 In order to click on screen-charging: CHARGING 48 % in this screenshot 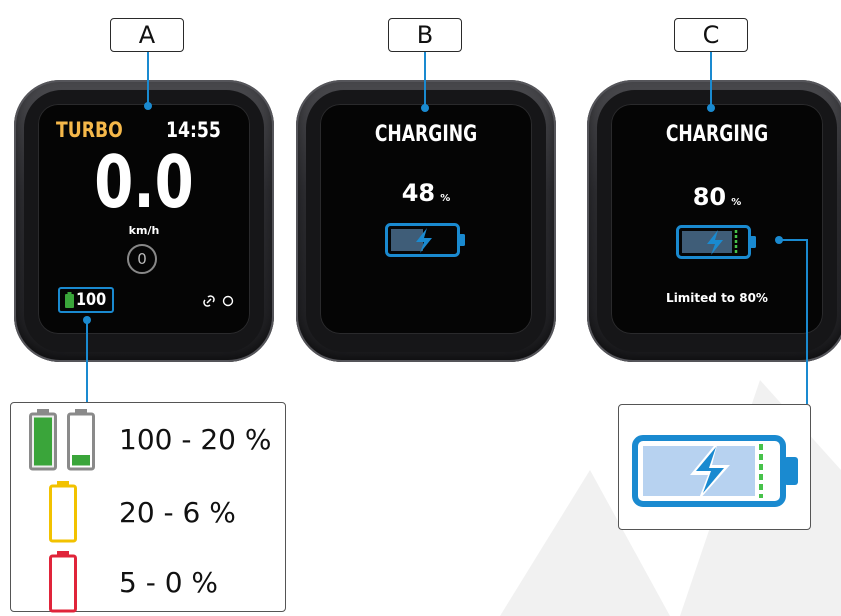, I will do `click(426, 219)`.